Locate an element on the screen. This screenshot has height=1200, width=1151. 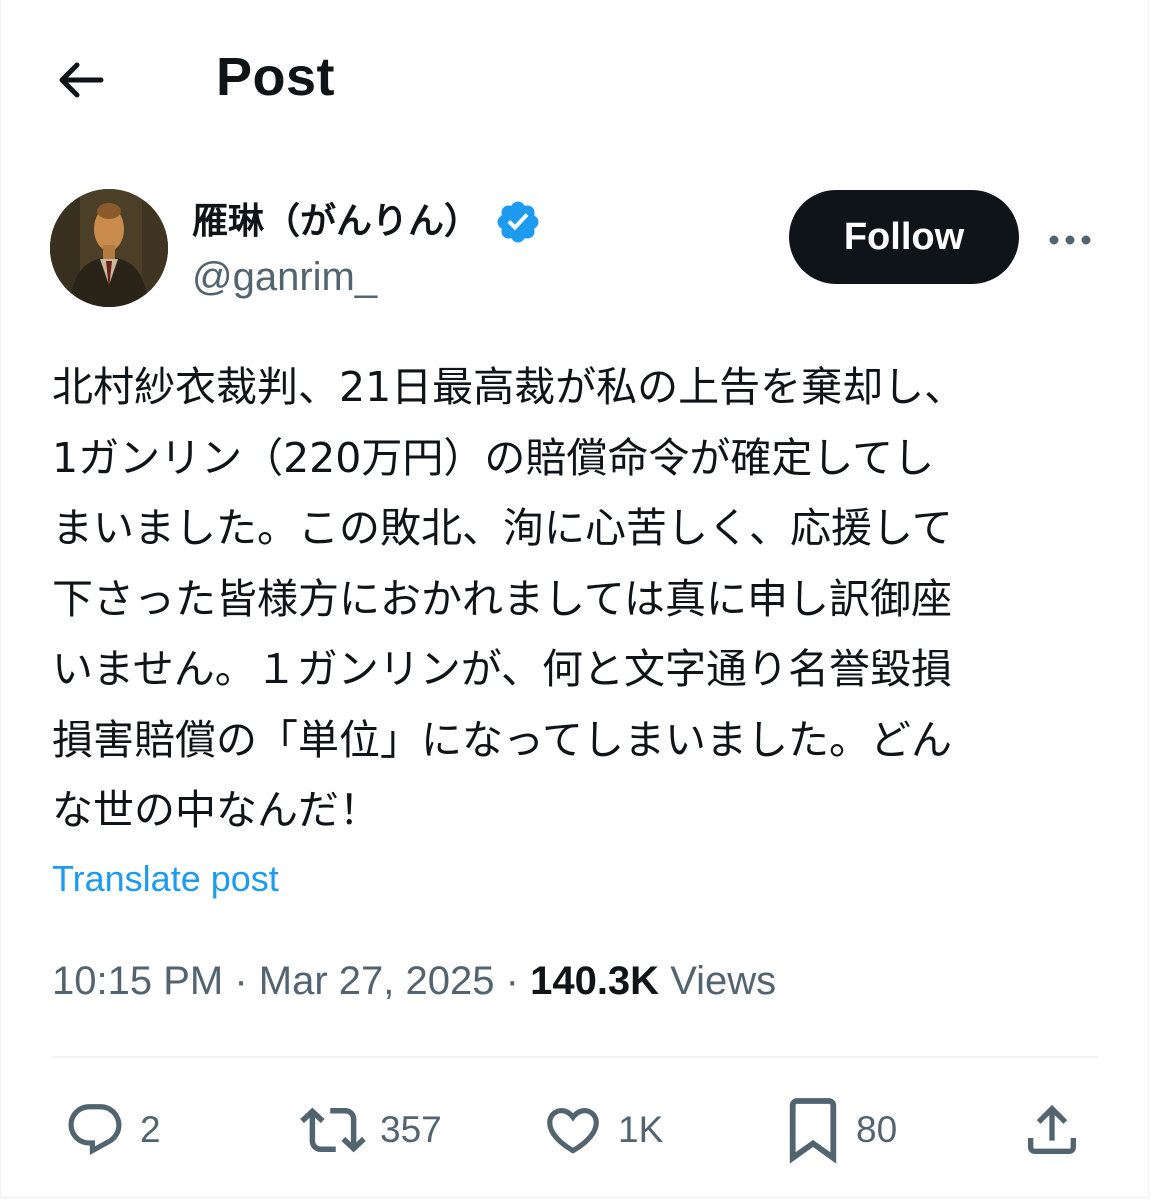
like-count: 1K is located at coordinates (641, 1129).